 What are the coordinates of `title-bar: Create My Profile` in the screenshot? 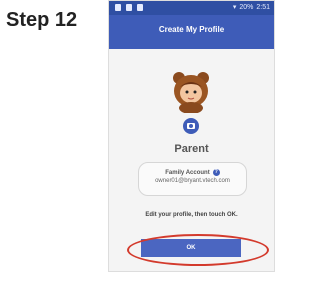 It's located at (191, 32).